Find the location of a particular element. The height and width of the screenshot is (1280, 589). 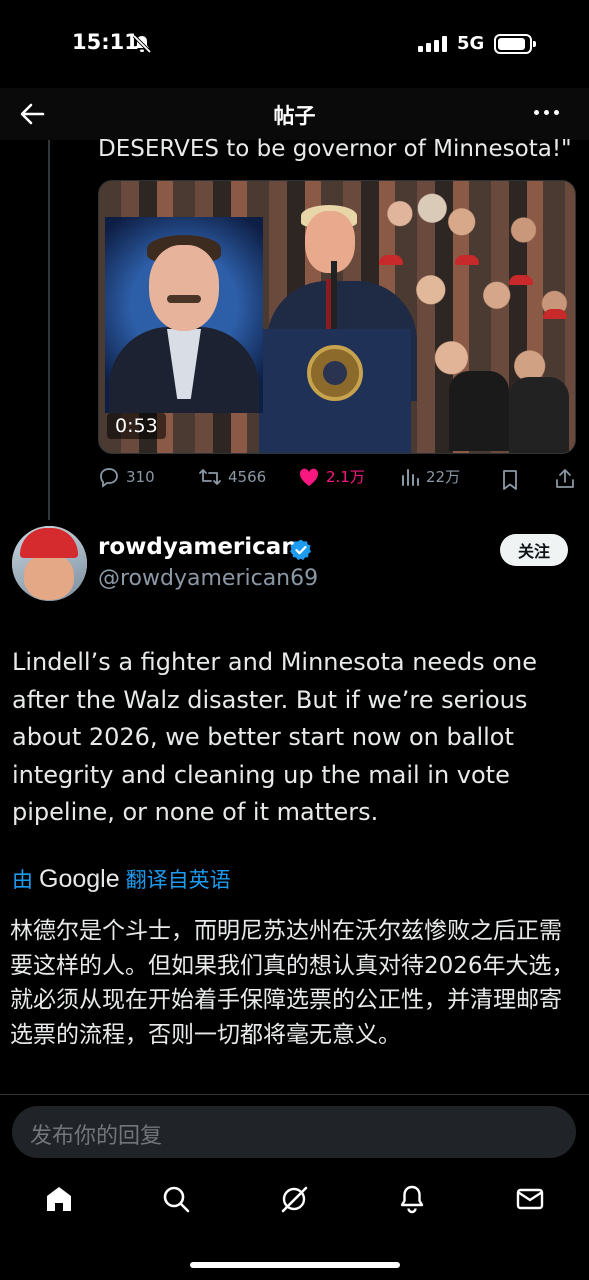

author-display-name: rowdyamerican is located at coordinates (198, 547).